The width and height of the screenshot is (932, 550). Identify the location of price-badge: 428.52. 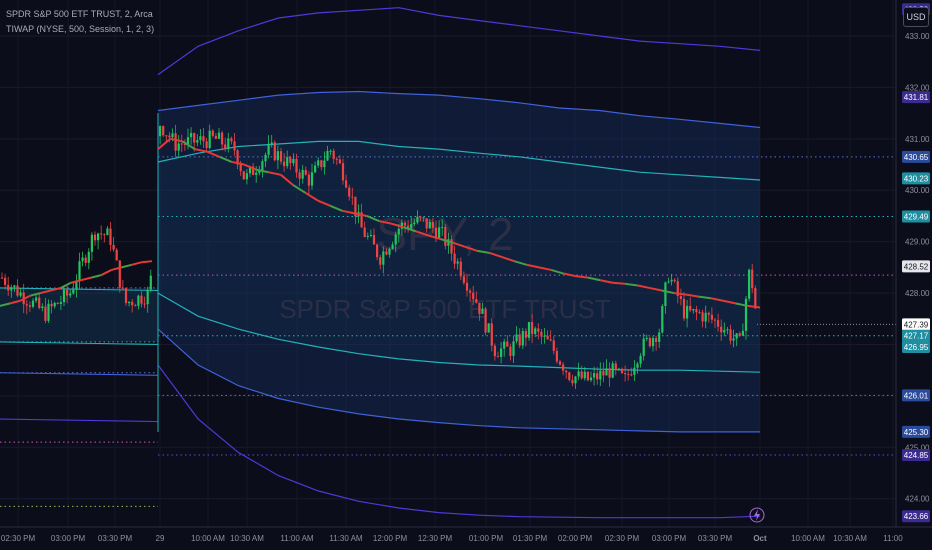
(916, 266).